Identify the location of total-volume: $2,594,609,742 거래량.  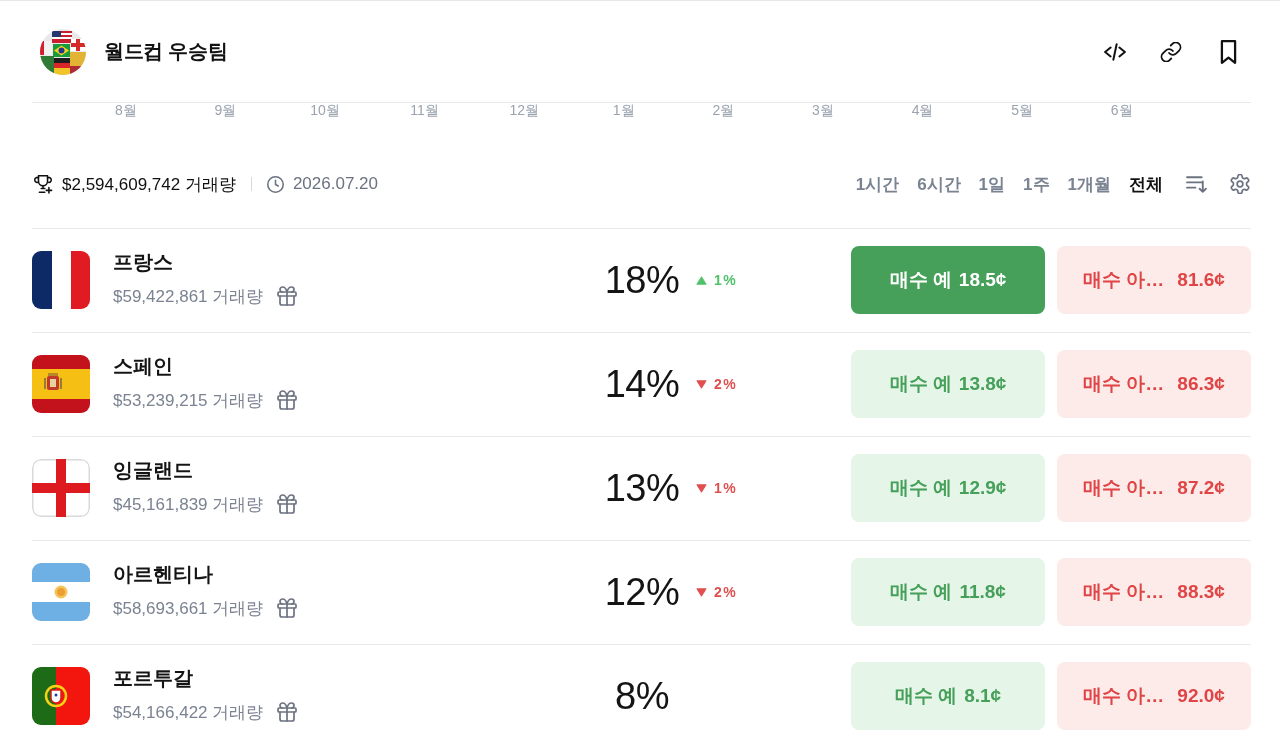
(149, 184).